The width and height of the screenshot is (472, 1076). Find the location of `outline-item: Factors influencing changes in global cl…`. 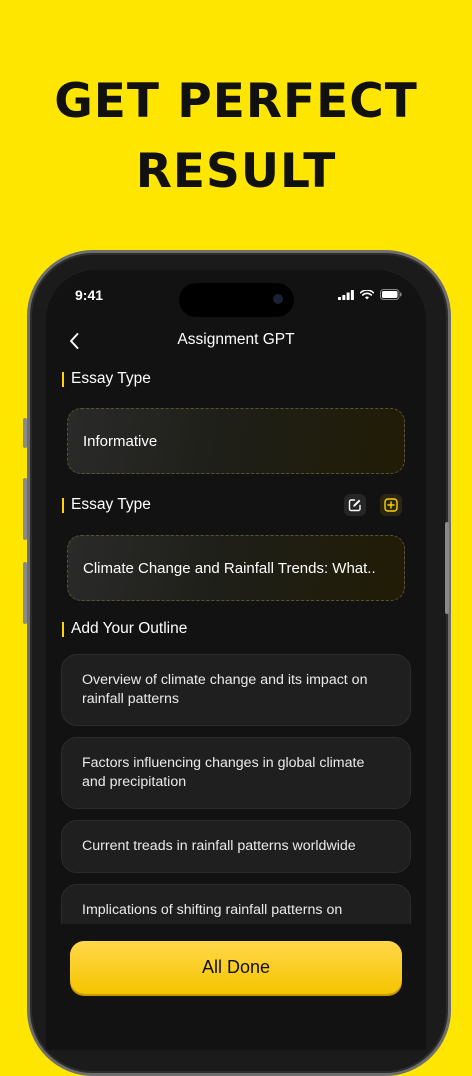

outline-item: Factors influencing changes in global cl… is located at coordinates (236, 773).